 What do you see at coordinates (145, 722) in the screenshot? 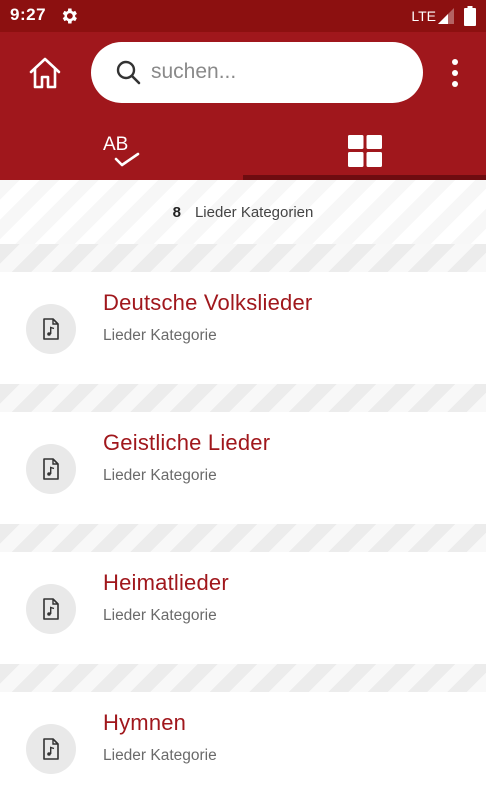
I see `category-title: Hymnen` at bounding box center [145, 722].